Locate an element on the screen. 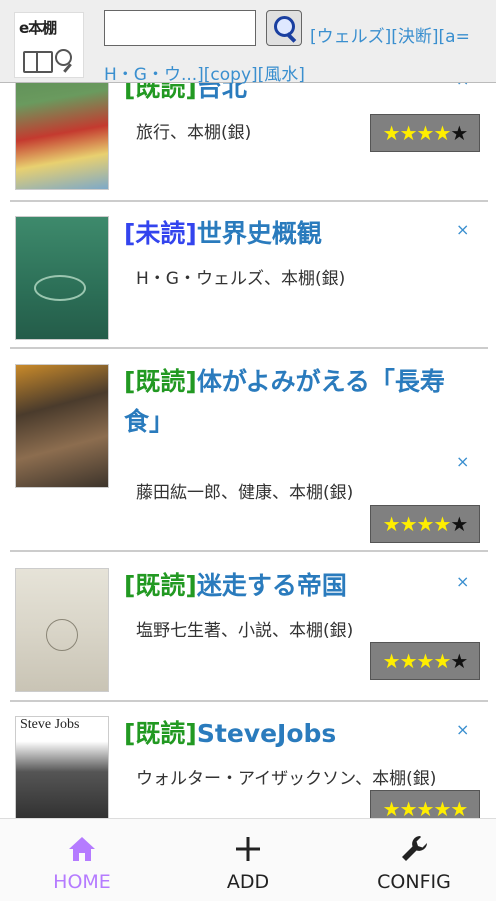 The image size is (496, 901). nav-add-label: ADD is located at coordinates (248, 882).